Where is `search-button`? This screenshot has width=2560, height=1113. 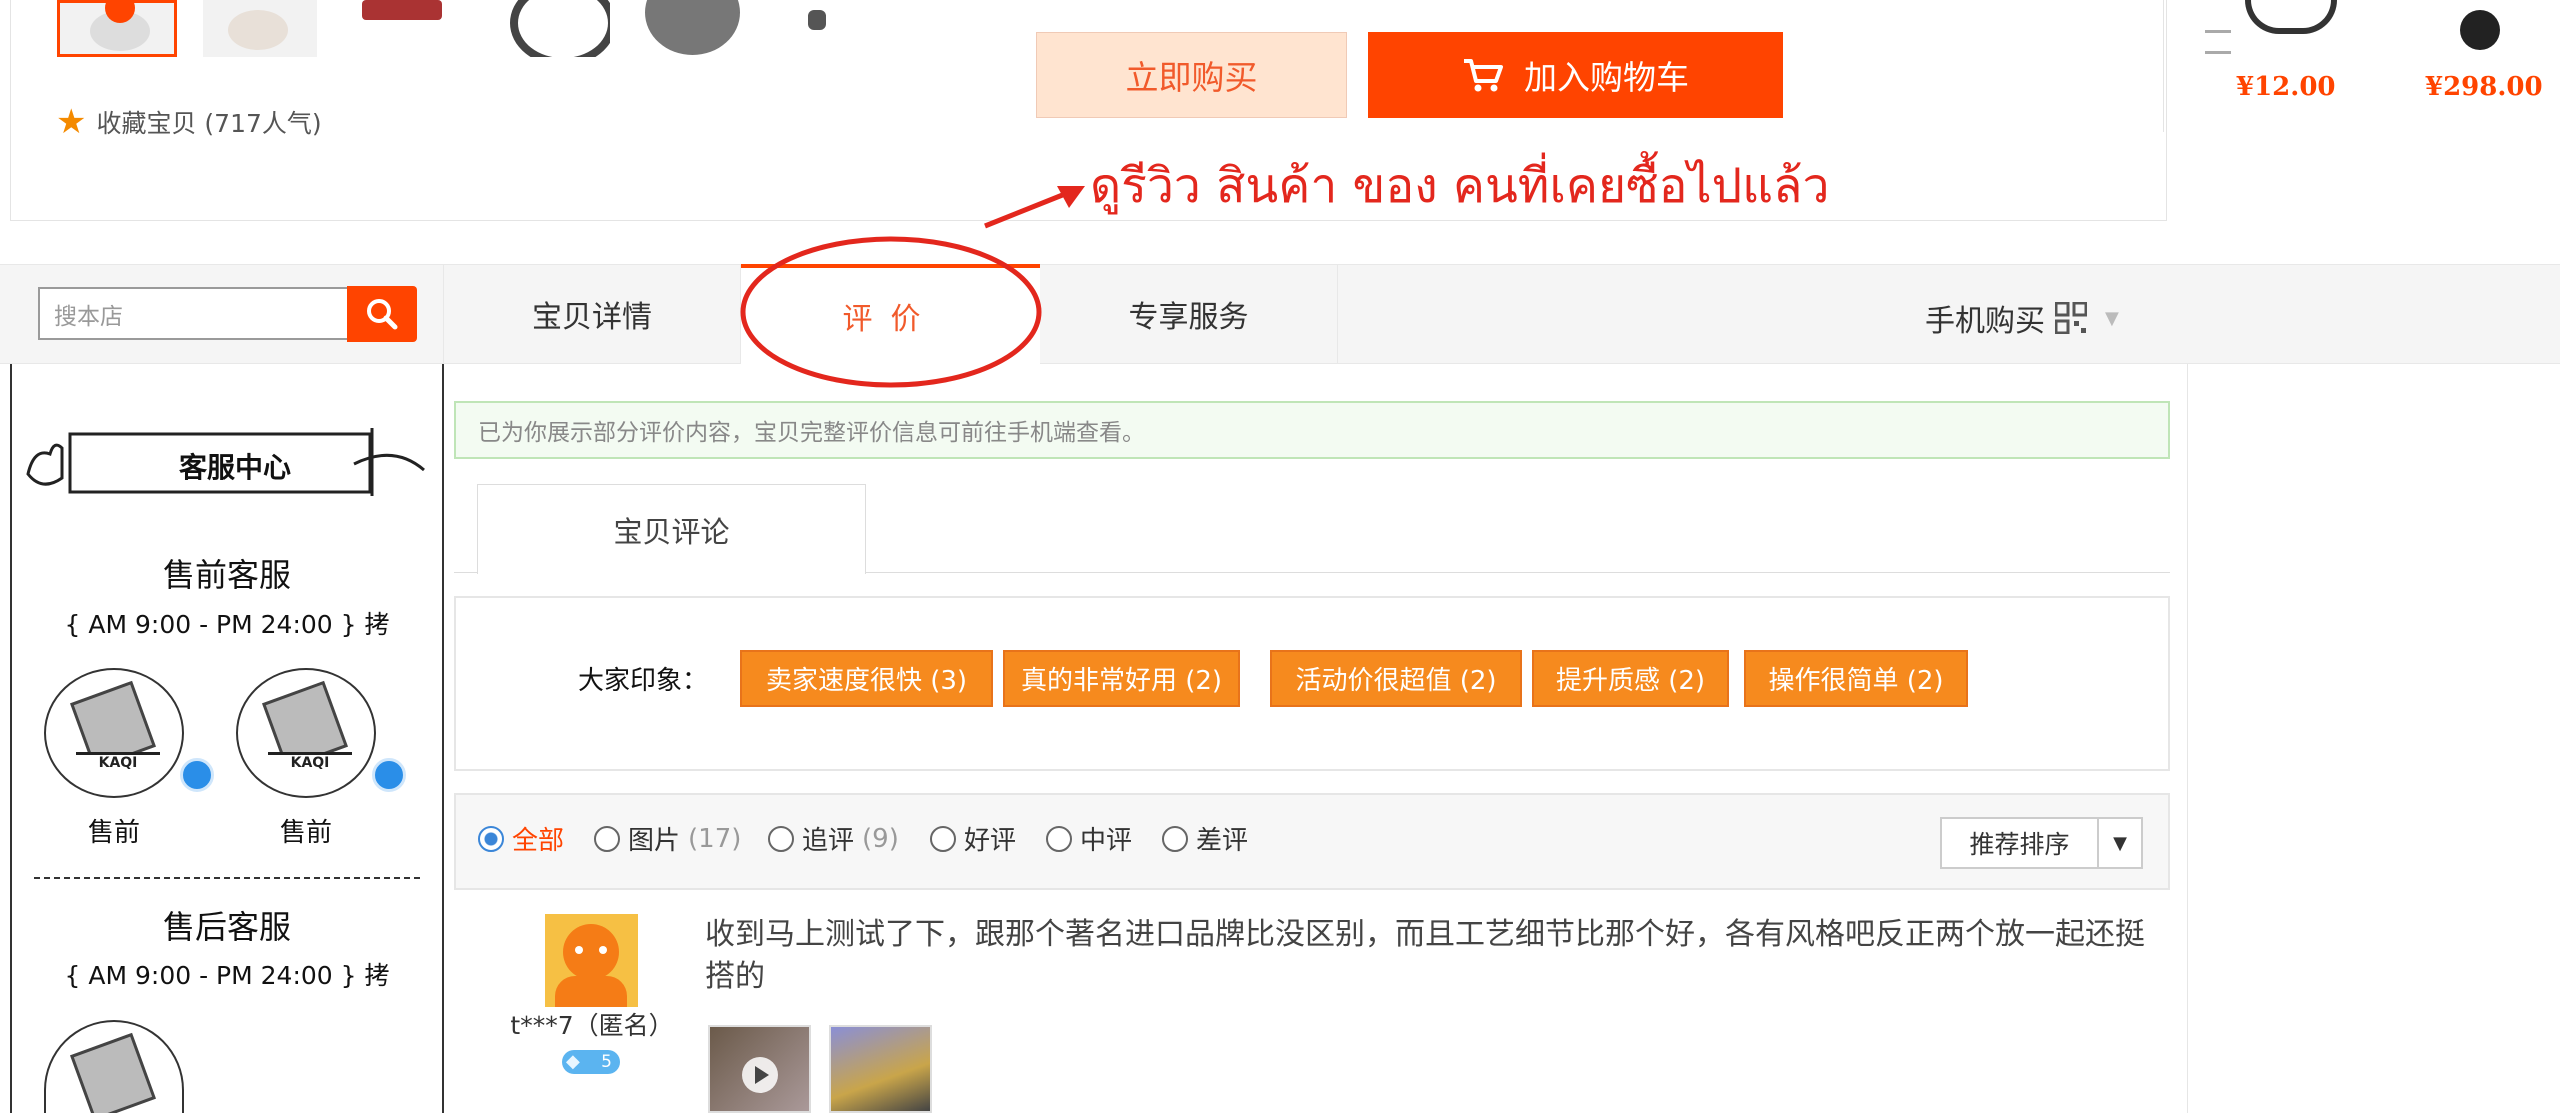
search-button is located at coordinates (382, 314).